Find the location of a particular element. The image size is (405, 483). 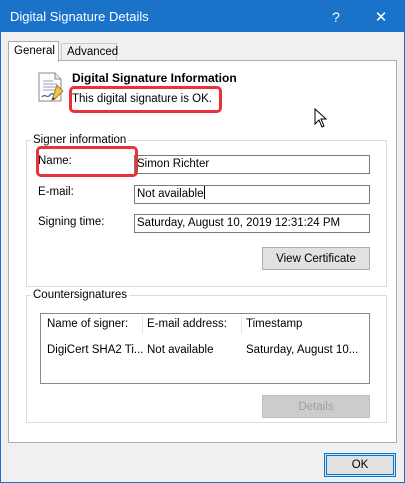

name-field: Simon Richter is located at coordinates (252, 164).